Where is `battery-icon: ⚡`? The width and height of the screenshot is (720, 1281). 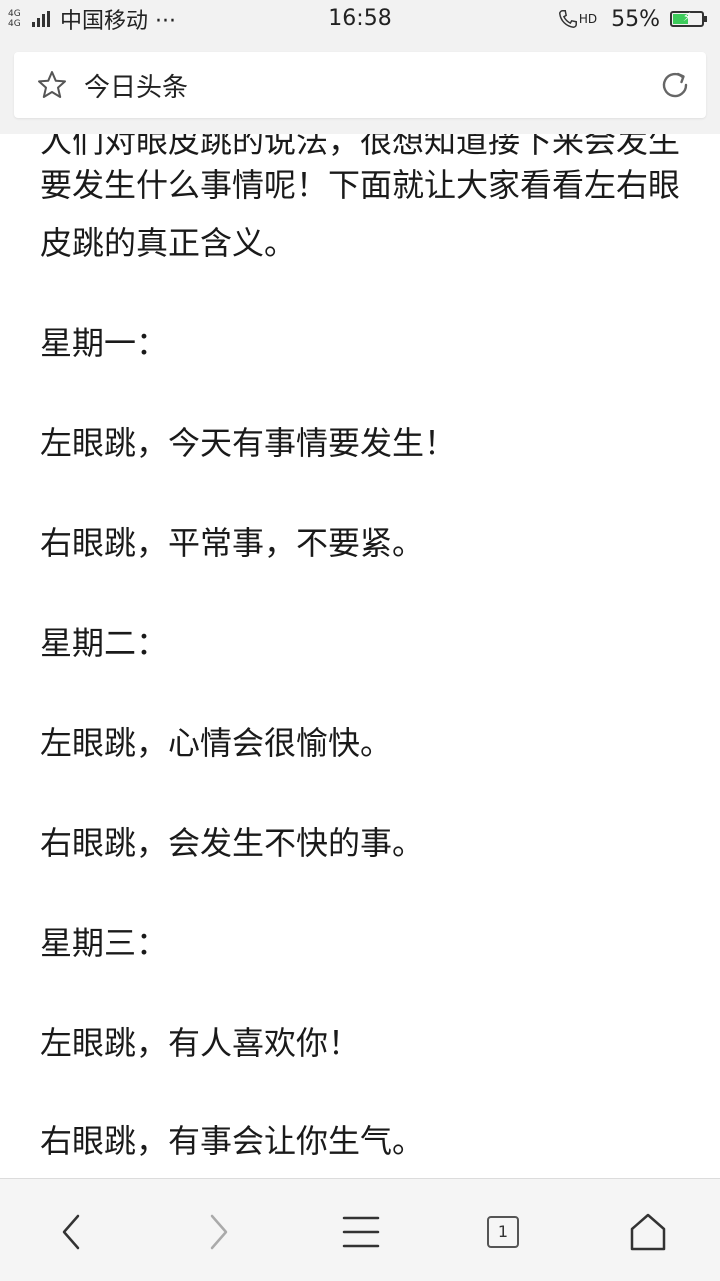 battery-icon: ⚡ is located at coordinates (688, 18).